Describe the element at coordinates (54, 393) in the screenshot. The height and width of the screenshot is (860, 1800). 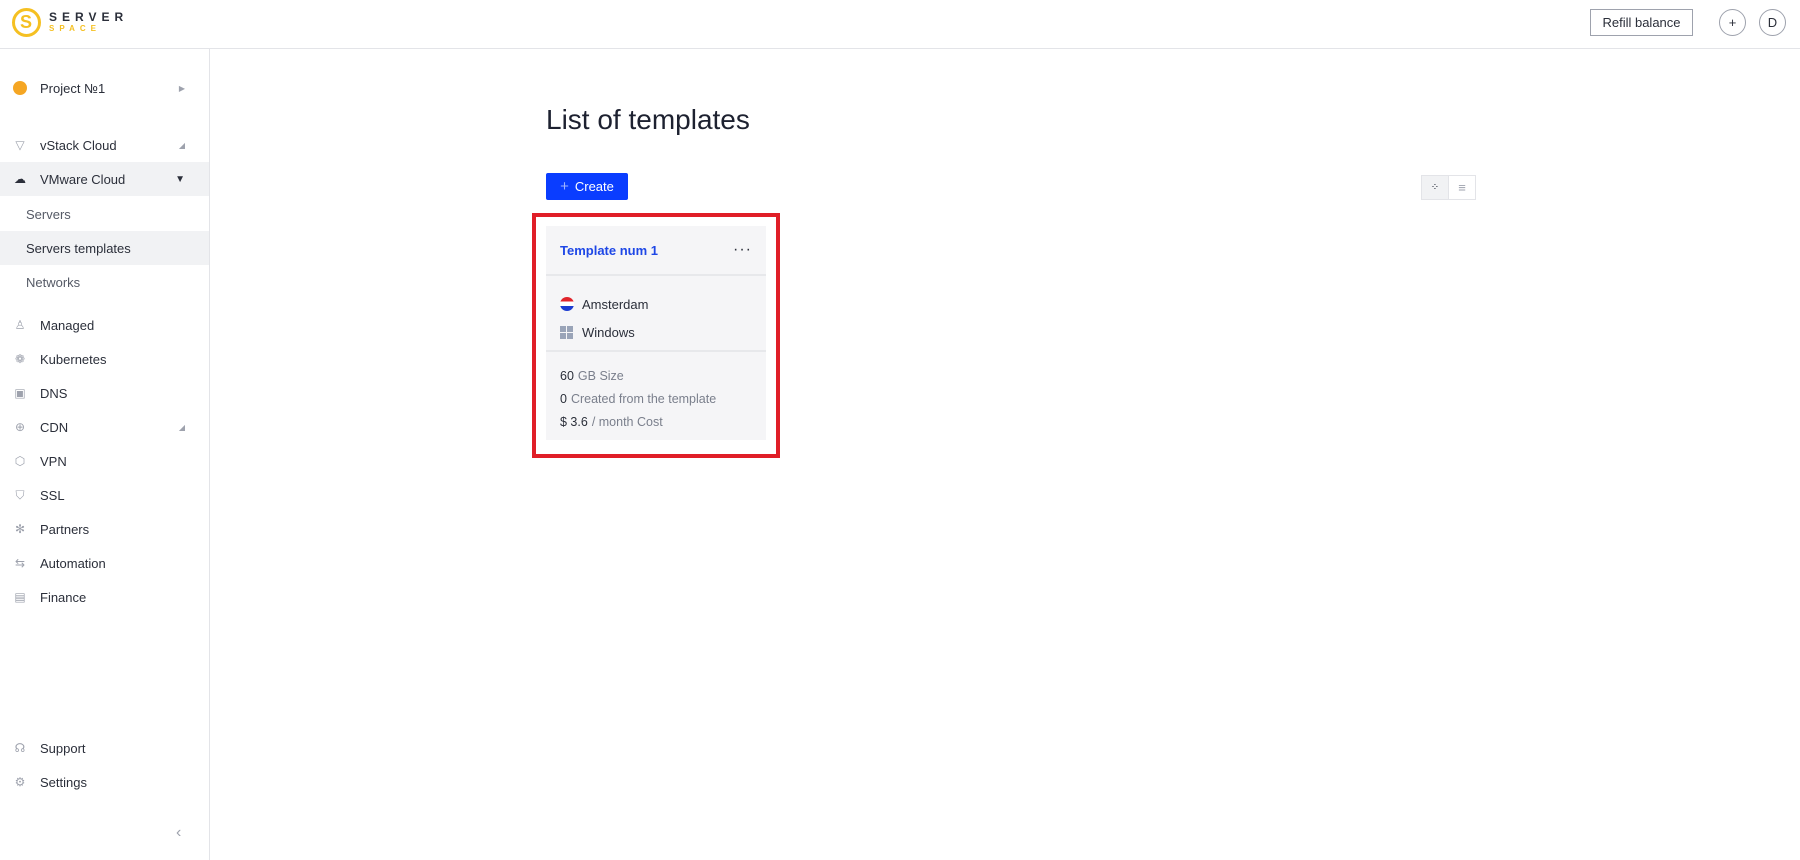
I see `sidebar-item-label: DNS` at that location.